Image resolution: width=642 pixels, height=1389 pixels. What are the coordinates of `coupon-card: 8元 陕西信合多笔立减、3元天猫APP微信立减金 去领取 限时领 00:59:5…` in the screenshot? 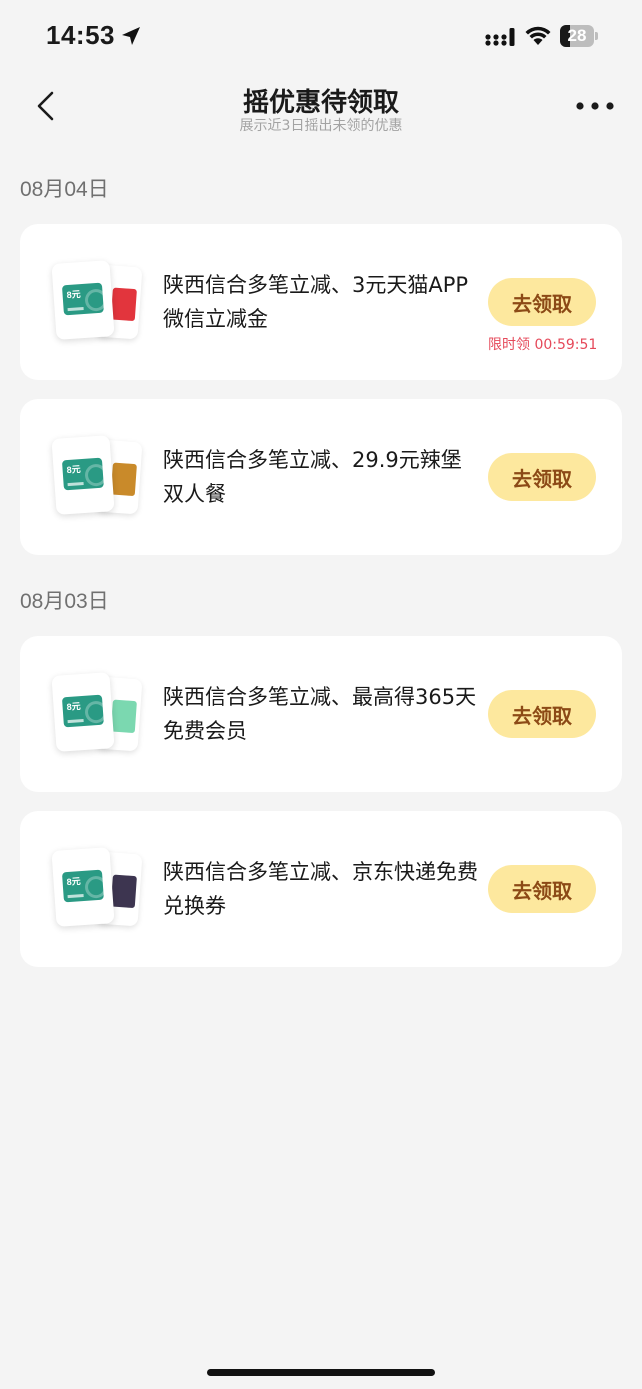 It's located at (321, 302).